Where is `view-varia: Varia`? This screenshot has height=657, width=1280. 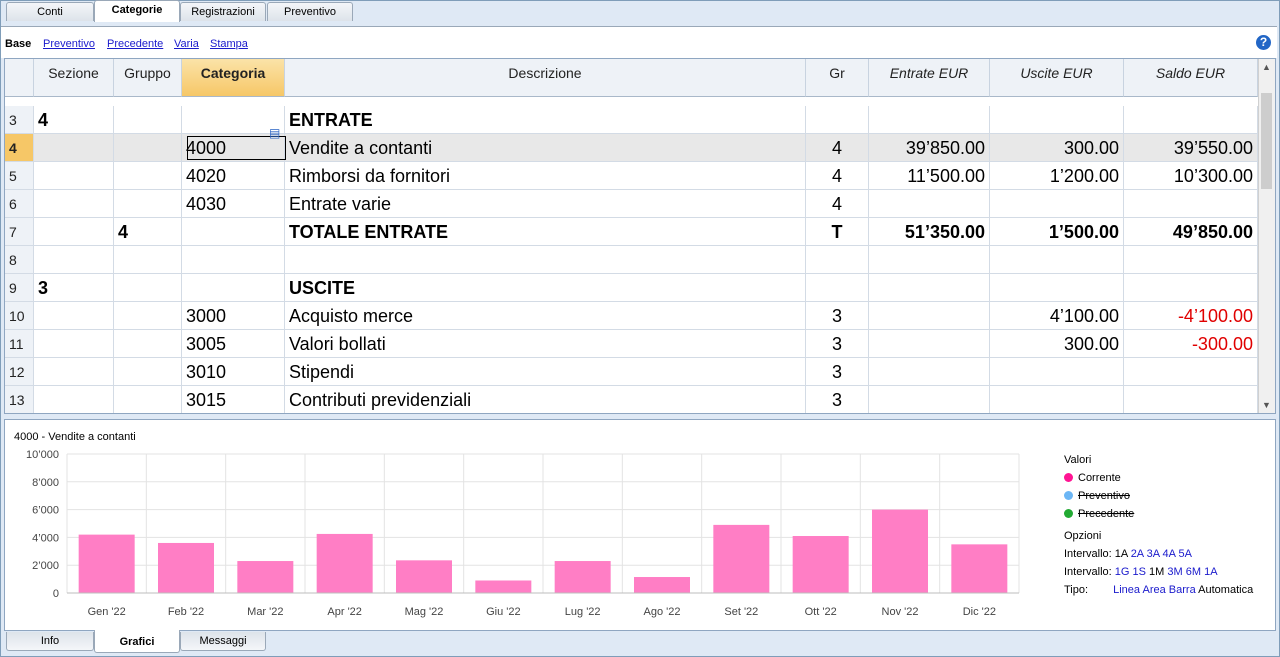 view-varia: Varia is located at coordinates (186, 44).